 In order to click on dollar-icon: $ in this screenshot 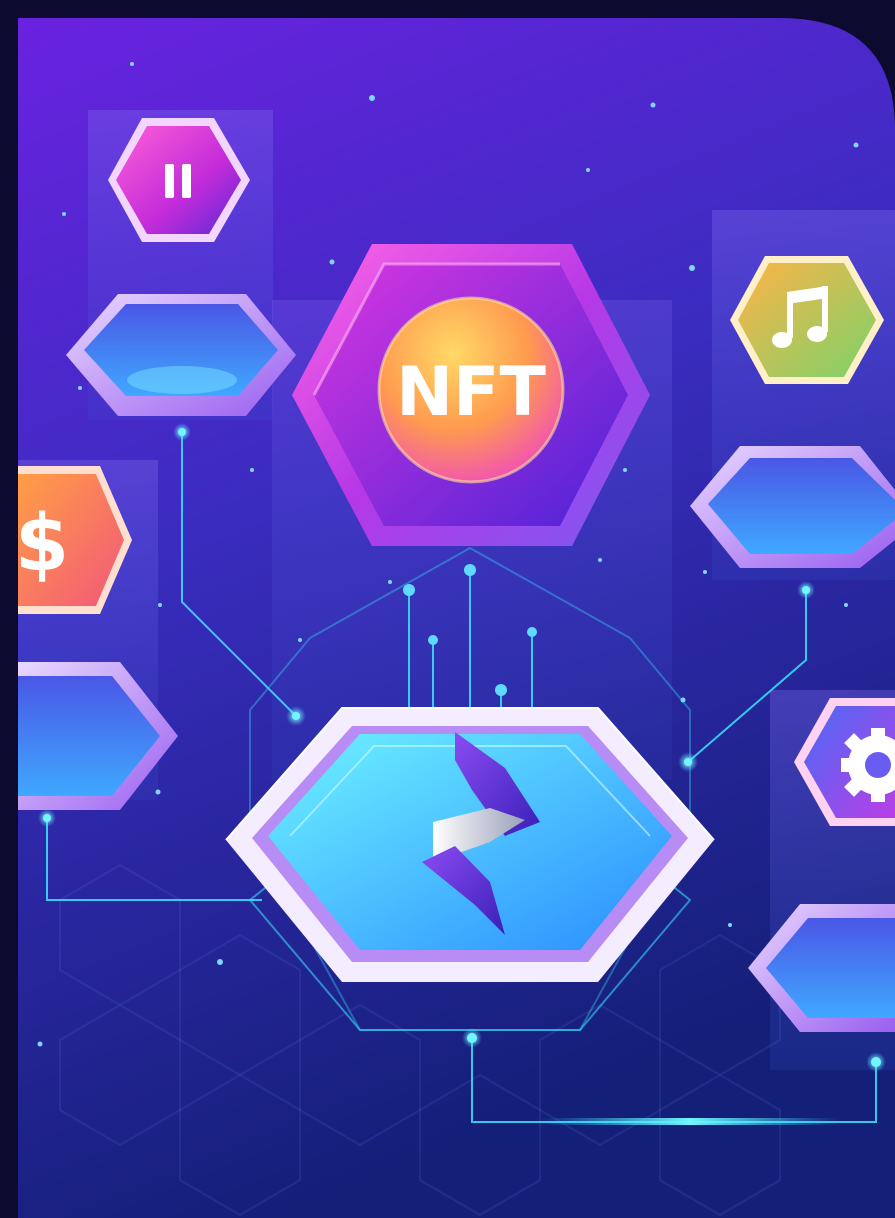, I will do `click(42, 544)`.